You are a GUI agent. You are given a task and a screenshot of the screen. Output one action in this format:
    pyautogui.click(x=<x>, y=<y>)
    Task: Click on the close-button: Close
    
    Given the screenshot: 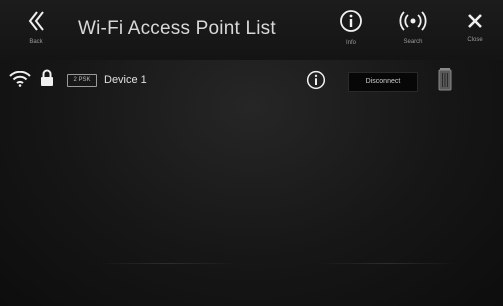 What is the action you would take?
    pyautogui.click(x=475, y=31)
    